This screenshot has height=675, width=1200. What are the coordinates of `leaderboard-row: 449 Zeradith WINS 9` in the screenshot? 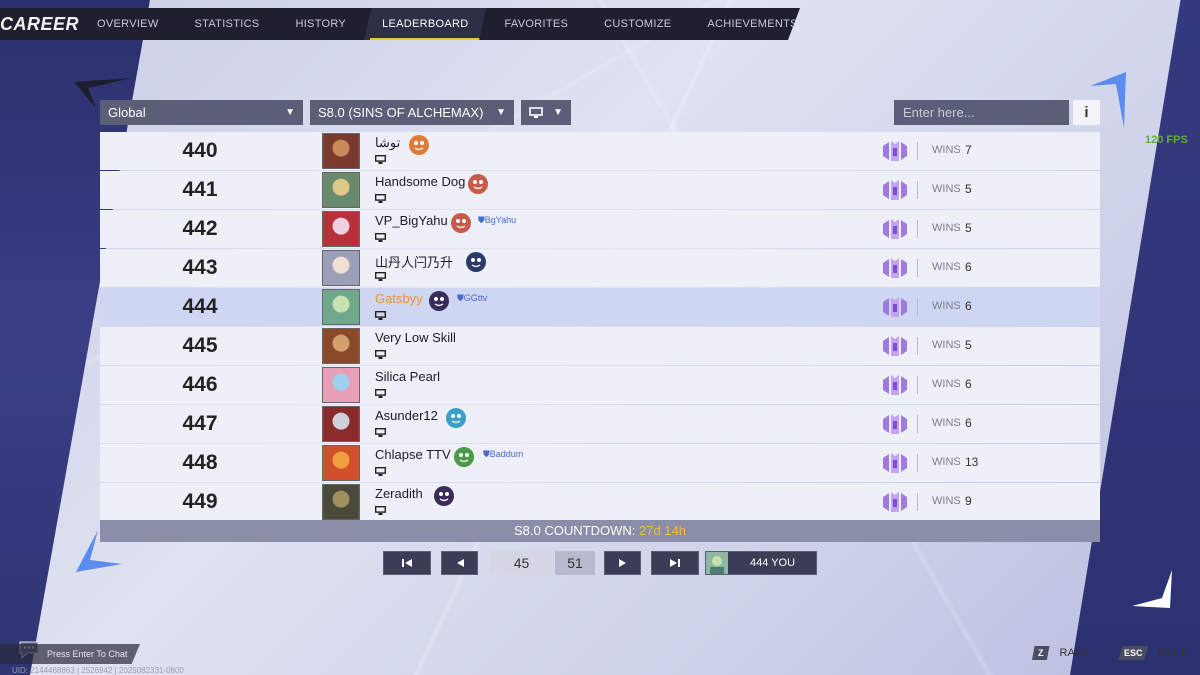 It's located at (600, 502).